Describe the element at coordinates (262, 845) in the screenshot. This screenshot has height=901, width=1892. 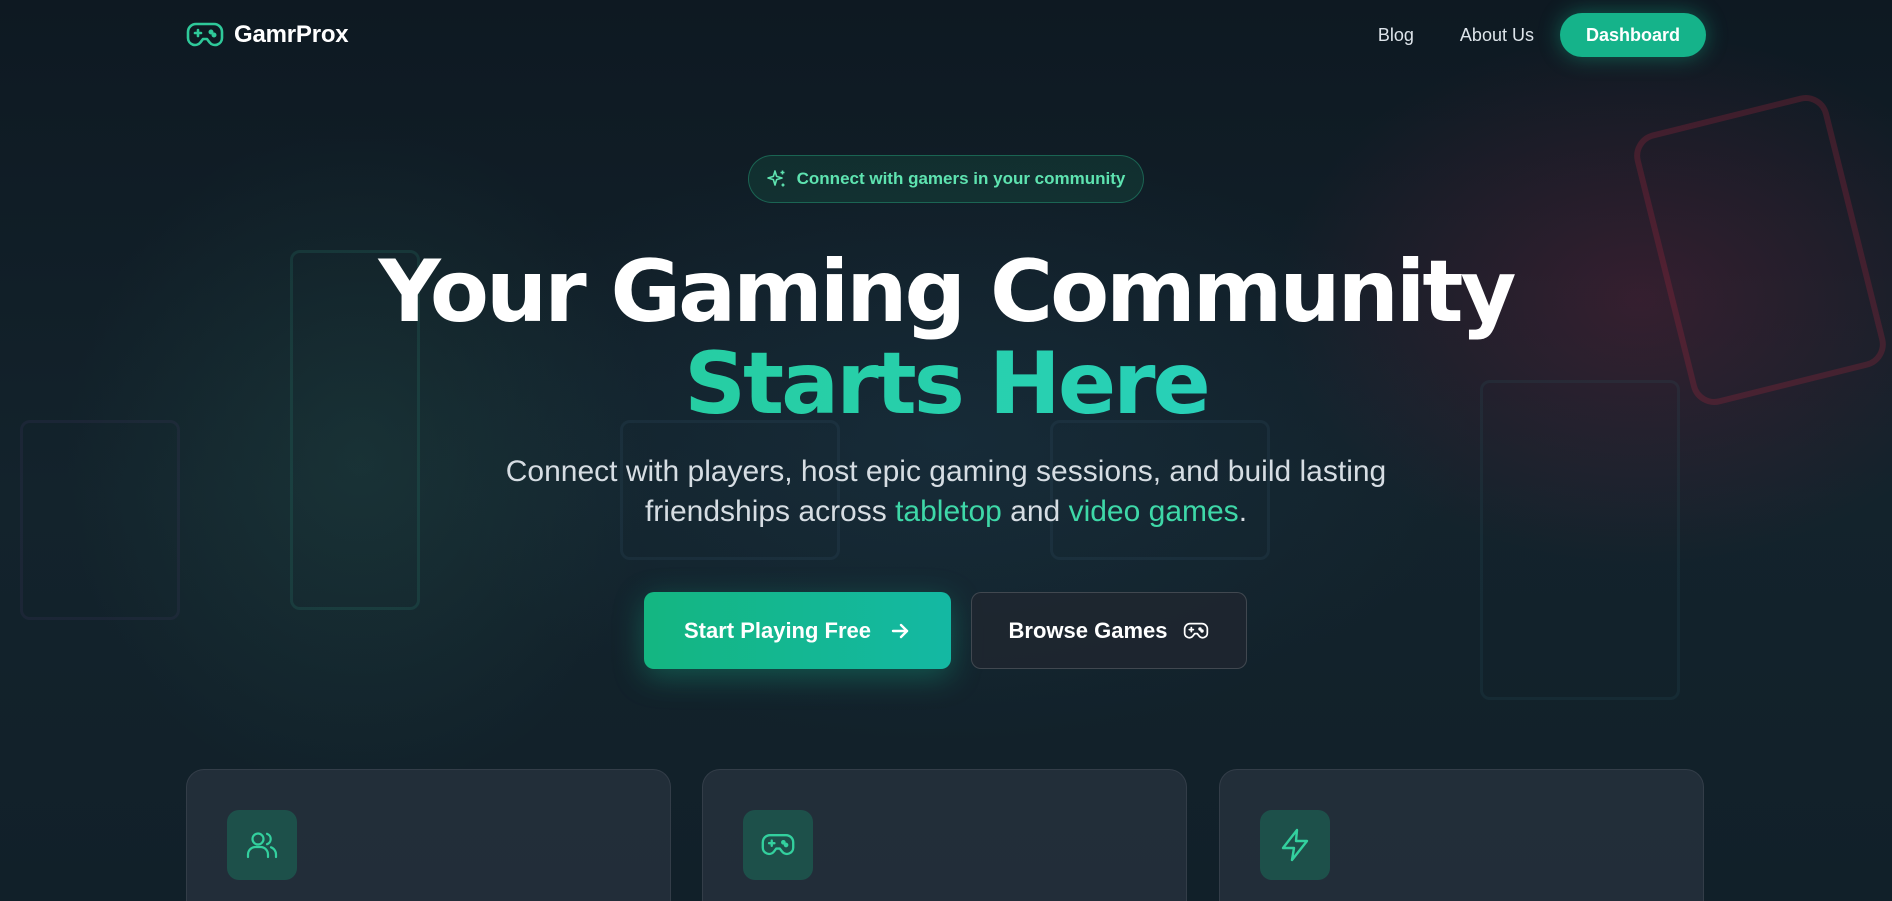
I see `users-icon` at that location.